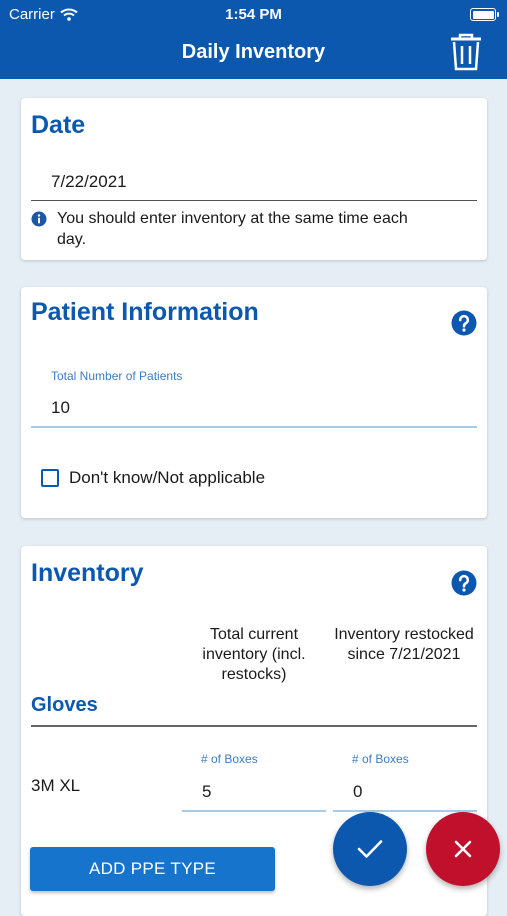 The height and width of the screenshot is (916, 507). I want to click on patient-card-title: Patient Information, so click(145, 312).